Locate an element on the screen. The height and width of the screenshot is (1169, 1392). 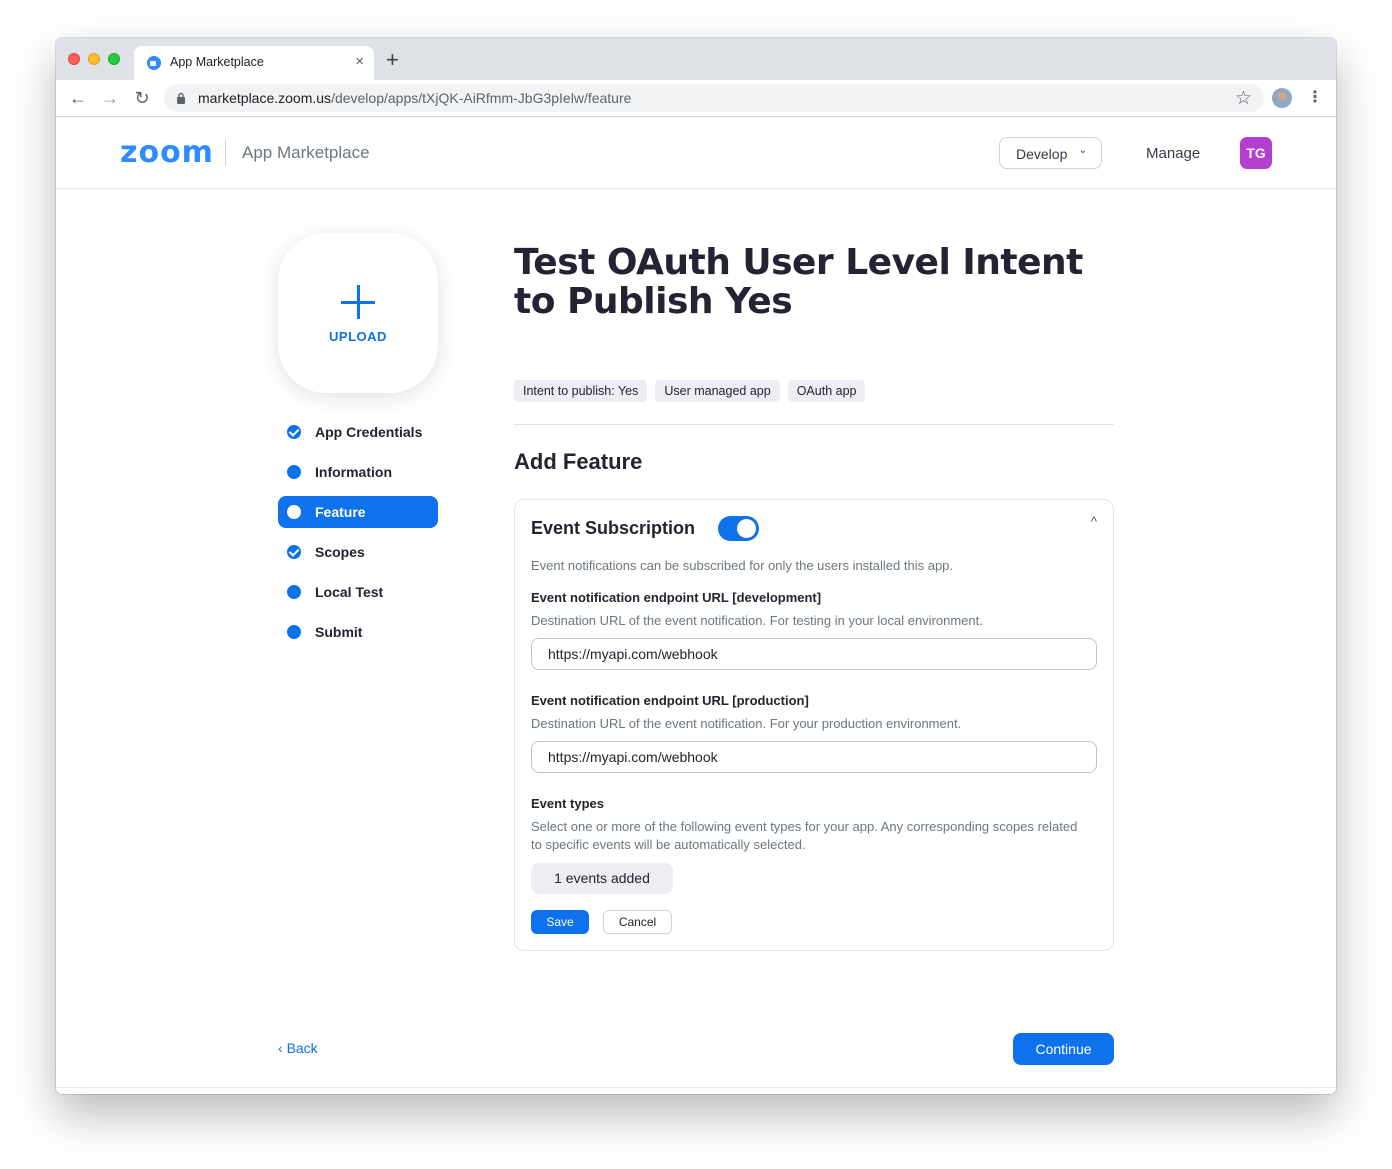
section-title: Add Feature is located at coordinates (578, 461).